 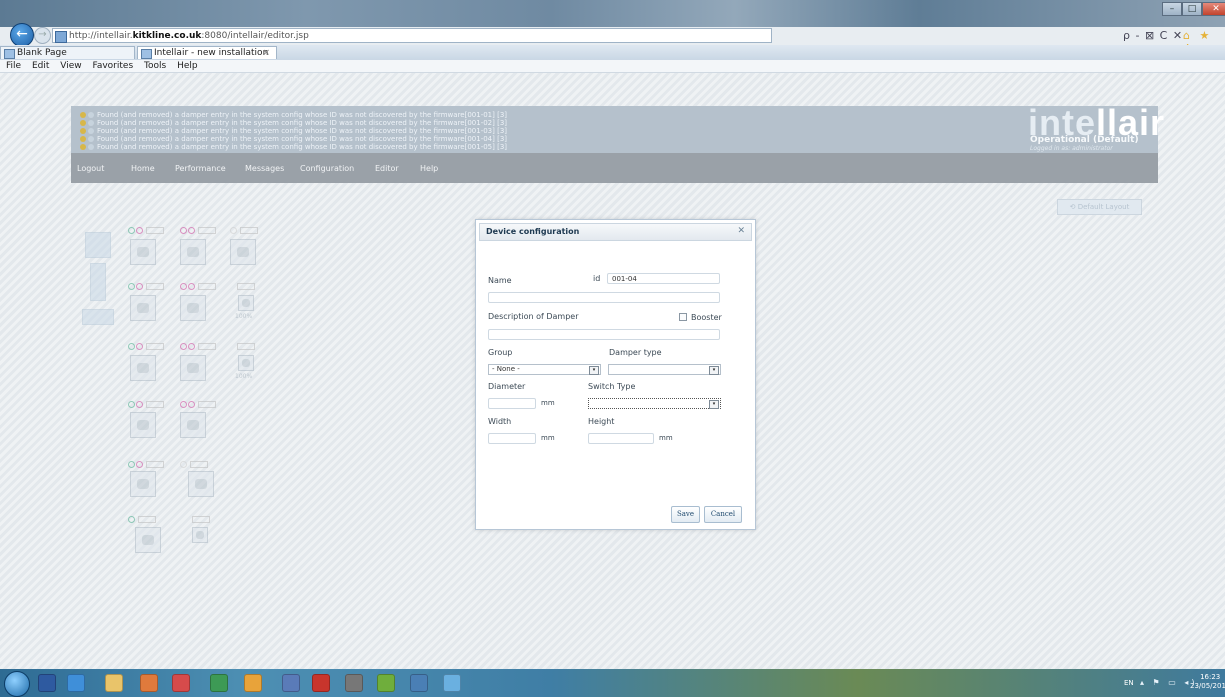 What do you see at coordinates (244, 316) in the screenshot?
I see `damper-percent: 100%` at bounding box center [244, 316].